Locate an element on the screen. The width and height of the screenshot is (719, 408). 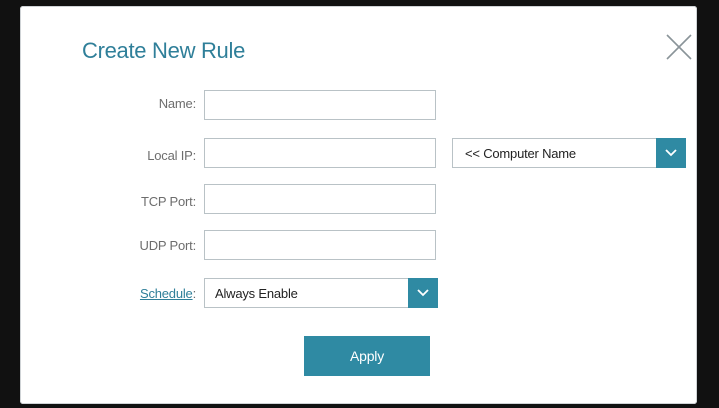
schedule-select: Always Enable is located at coordinates (321, 293).